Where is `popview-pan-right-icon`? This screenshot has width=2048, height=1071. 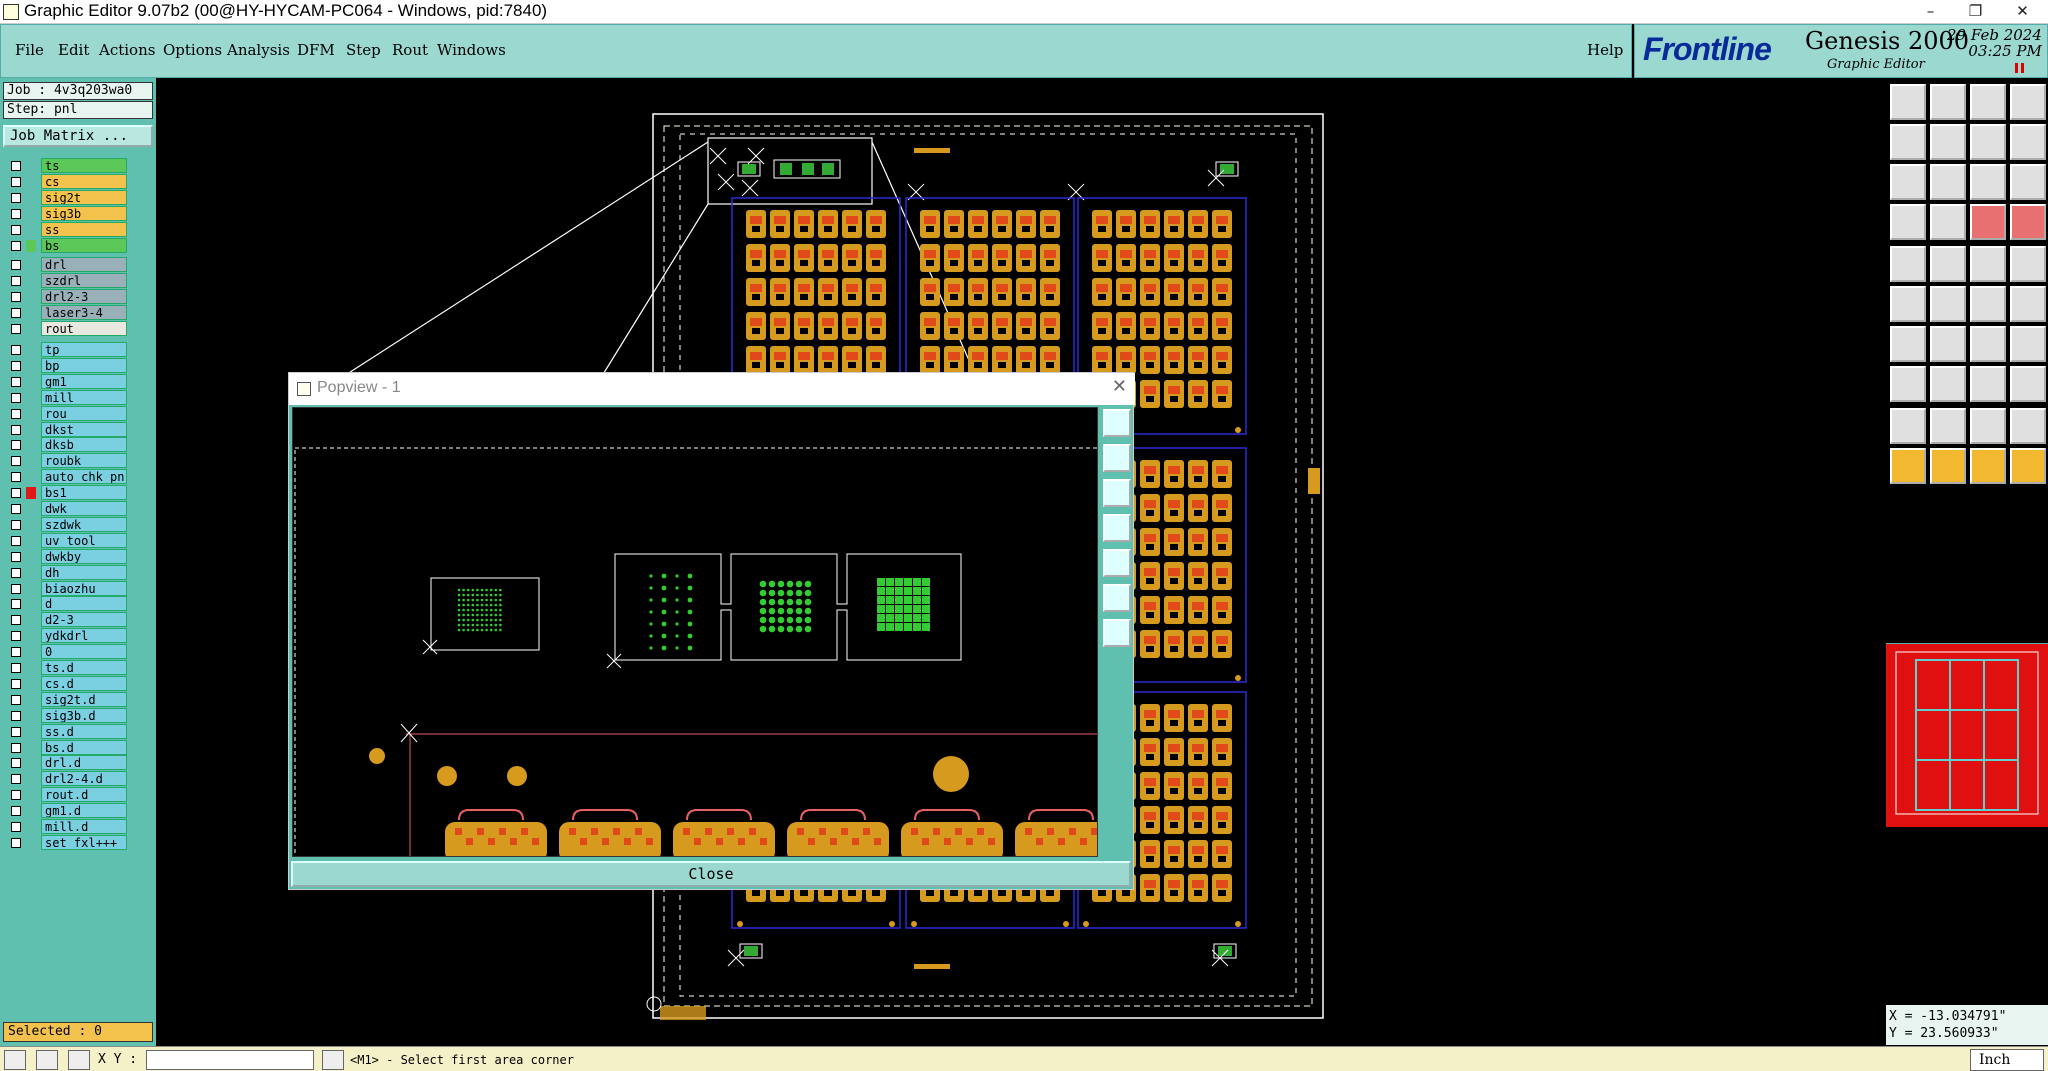
popview-pan-right-icon is located at coordinates (1117, 563).